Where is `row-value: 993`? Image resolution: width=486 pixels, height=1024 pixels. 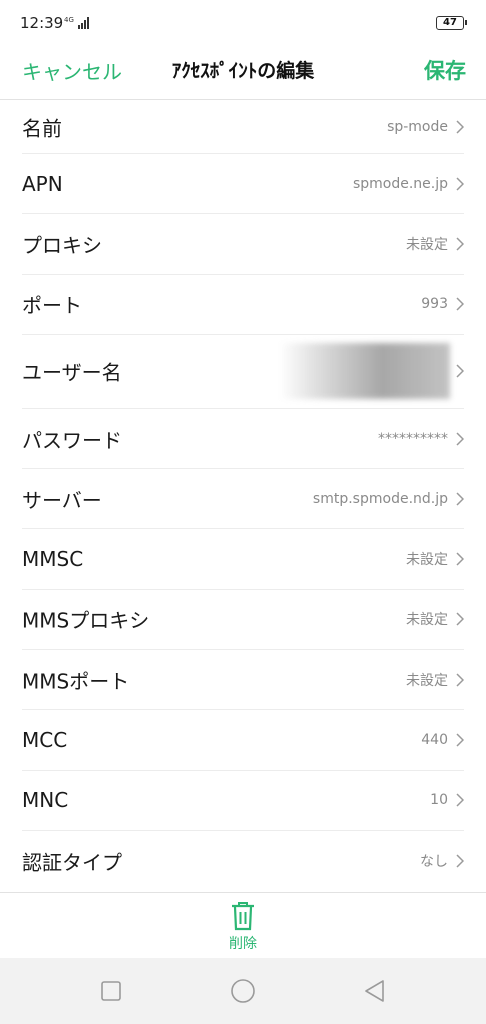 row-value: 993 is located at coordinates (434, 304).